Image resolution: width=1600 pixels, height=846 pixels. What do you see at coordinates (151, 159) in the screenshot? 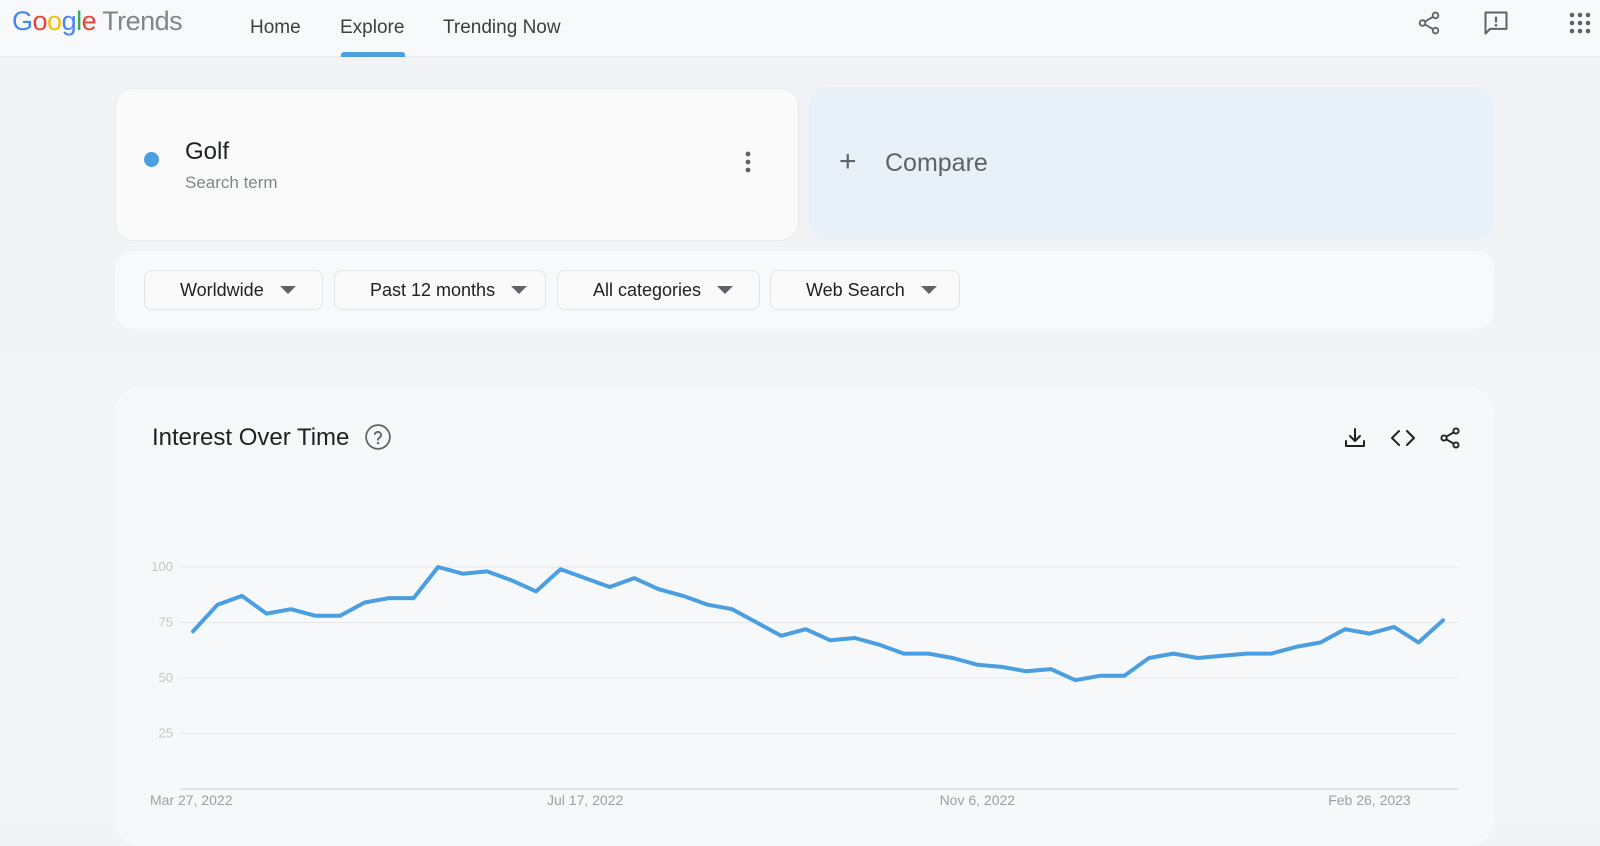
I see `term-color-dot` at bounding box center [151, 159].